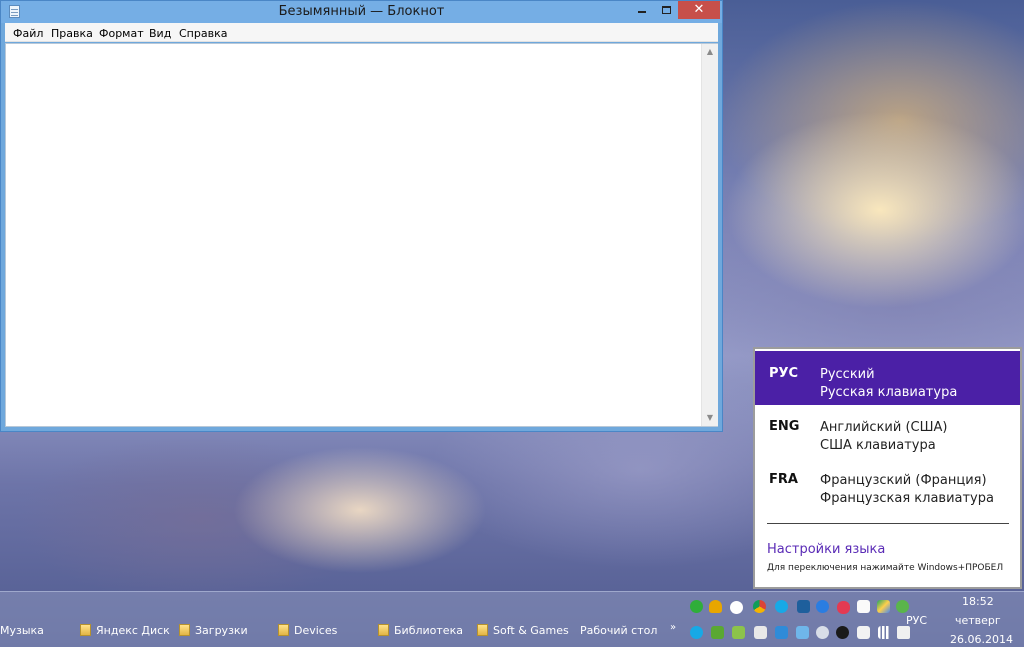 The width and height of the screenshot is (1024, 647). What do you see at coordinates (738, 632) in the screenshot?
I see `checkmark-icon` at bounding box center [738, 632].